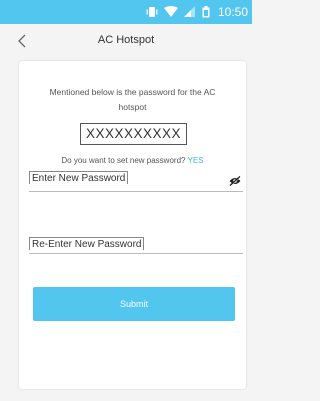  Describe the element at coordinates (134, 304) in the screenshot. I see `submit-button: Submit` at that location.